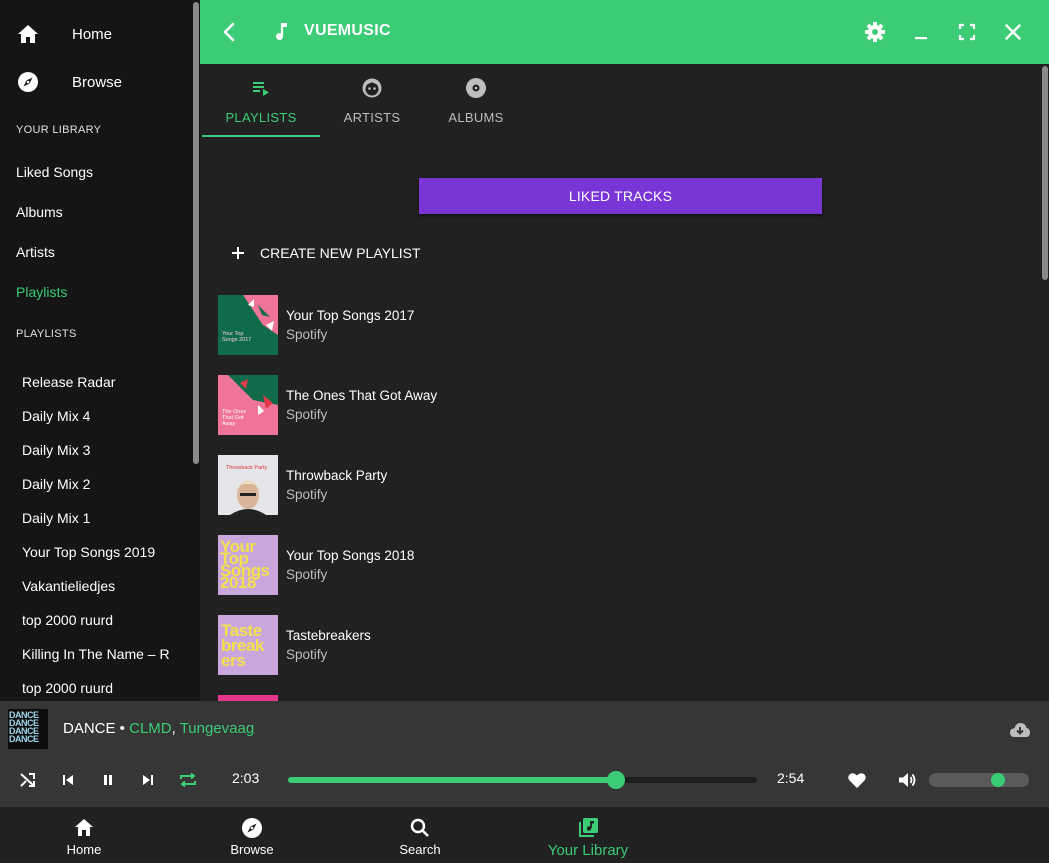  Describe the element at coordinates (68, 780) in the screenshot. I see `previous-icon` at that location.